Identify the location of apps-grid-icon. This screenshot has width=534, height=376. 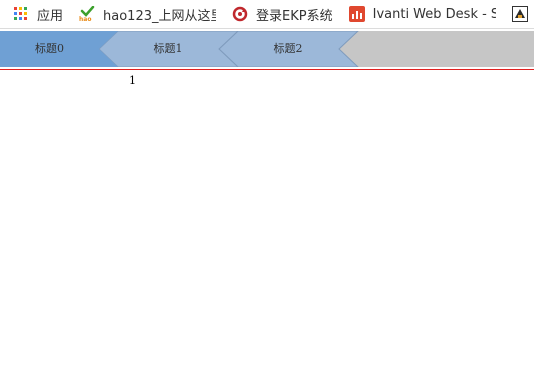
(21, 14).